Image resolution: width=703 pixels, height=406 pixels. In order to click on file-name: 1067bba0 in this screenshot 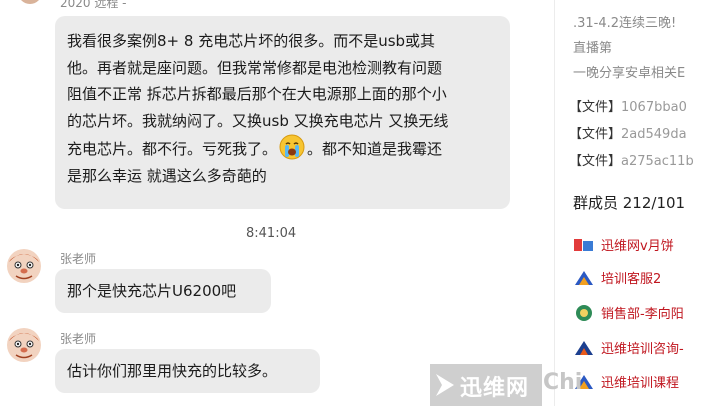, I will do `click(654, 107)`.